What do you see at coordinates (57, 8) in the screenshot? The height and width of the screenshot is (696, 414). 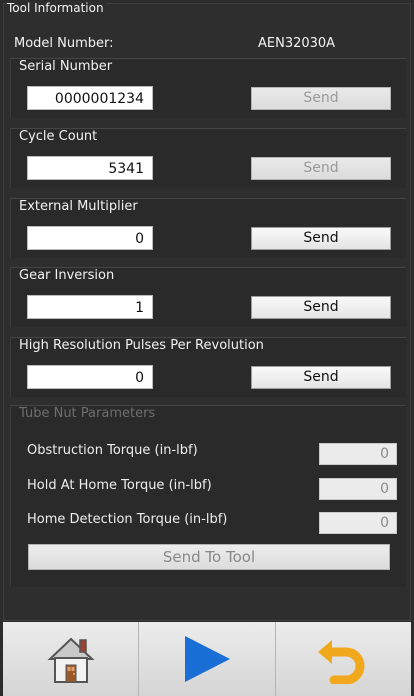 I see `tool-information-legend: Tool Information` at bounding box center [57, 8].